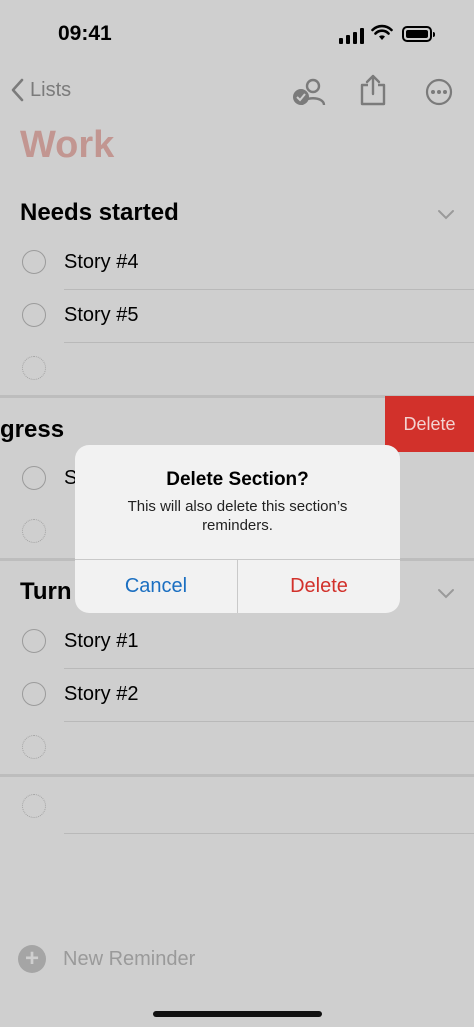 The width and height of the screenshot is (474, 1027). I want to click on reminder-title: Story #5, so click(101, 315).